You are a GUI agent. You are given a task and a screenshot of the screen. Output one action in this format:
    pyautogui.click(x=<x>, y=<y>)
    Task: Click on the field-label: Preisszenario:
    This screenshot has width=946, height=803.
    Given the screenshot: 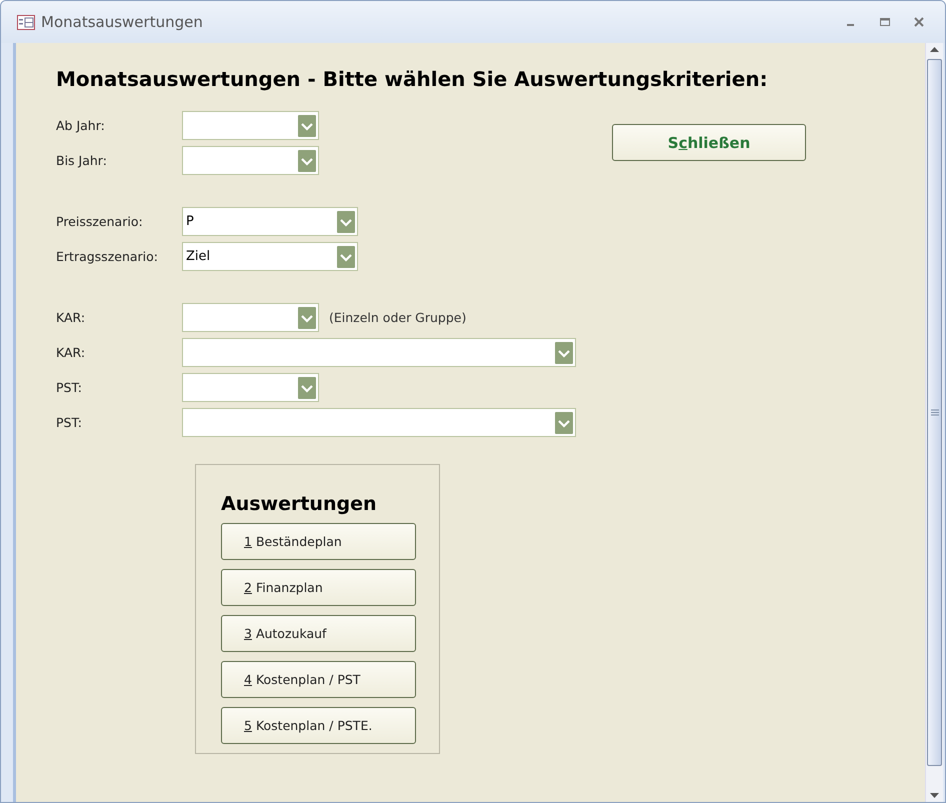 What is the action you would take?
    pyautogui.click(x=100, y=221)
    